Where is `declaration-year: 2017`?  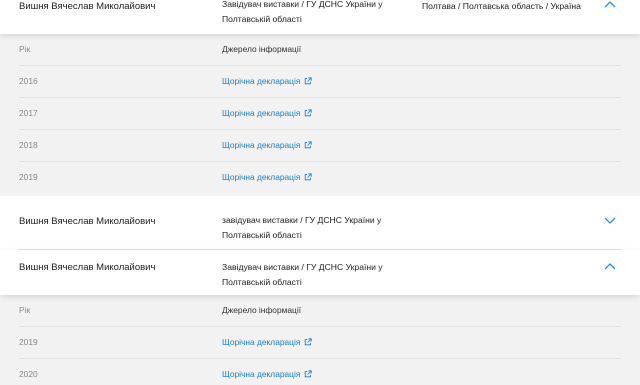 declaration-year: 2017 is located at coordinates (28, 113).